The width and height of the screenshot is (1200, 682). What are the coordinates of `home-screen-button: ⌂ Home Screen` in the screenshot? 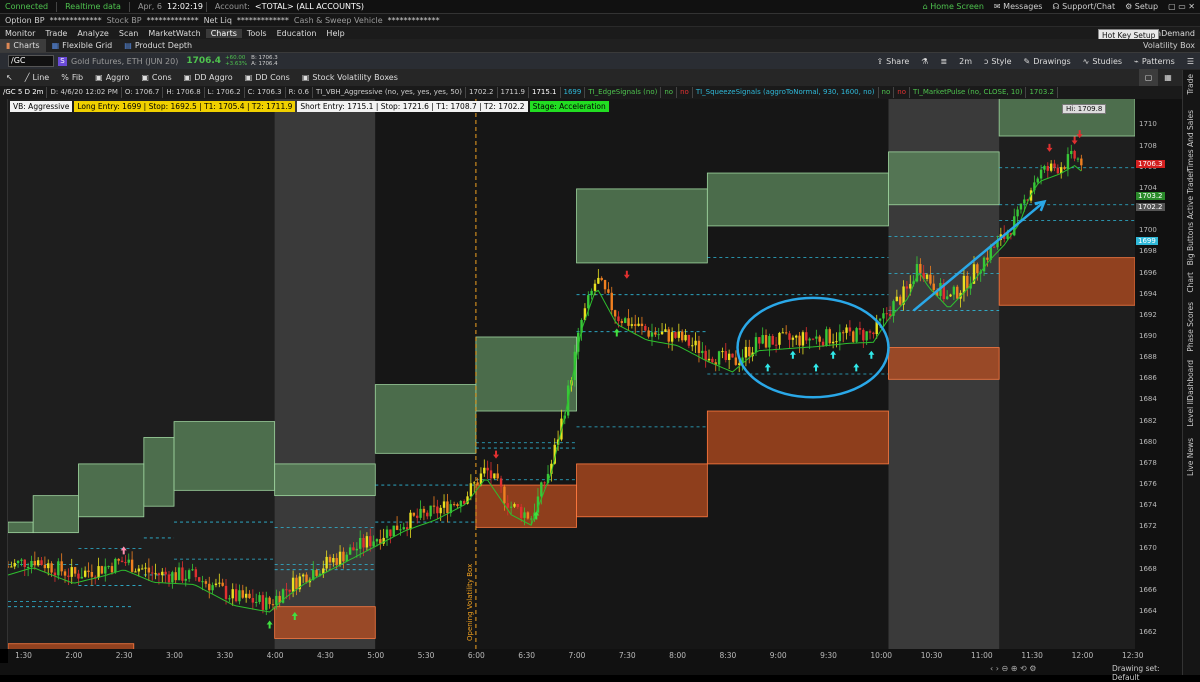 It's located at (953, 6).